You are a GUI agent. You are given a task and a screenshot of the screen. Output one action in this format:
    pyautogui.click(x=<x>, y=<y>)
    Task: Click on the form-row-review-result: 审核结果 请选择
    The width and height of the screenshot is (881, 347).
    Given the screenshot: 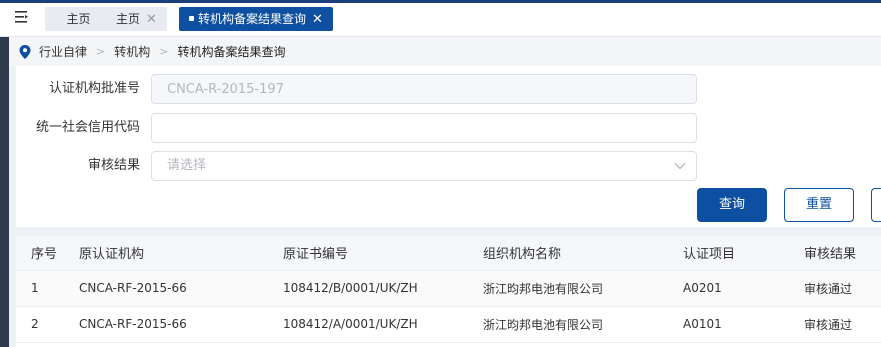 What is the action you would take?
    pyautogui.click(x=448, y=166)
    